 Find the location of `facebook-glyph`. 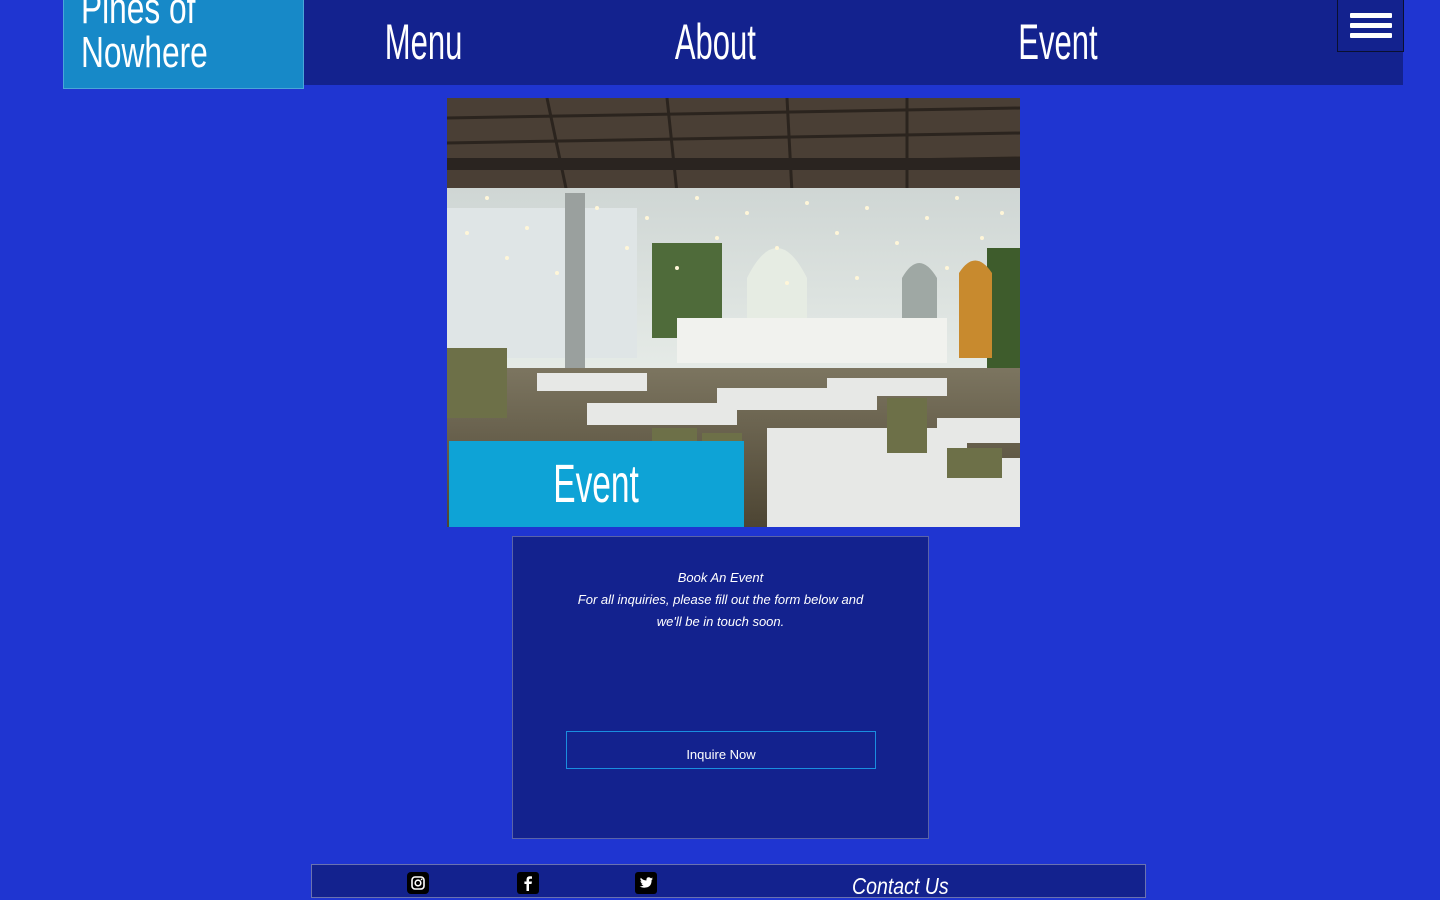

facebook-glyph is located at coordinates (528, 883).